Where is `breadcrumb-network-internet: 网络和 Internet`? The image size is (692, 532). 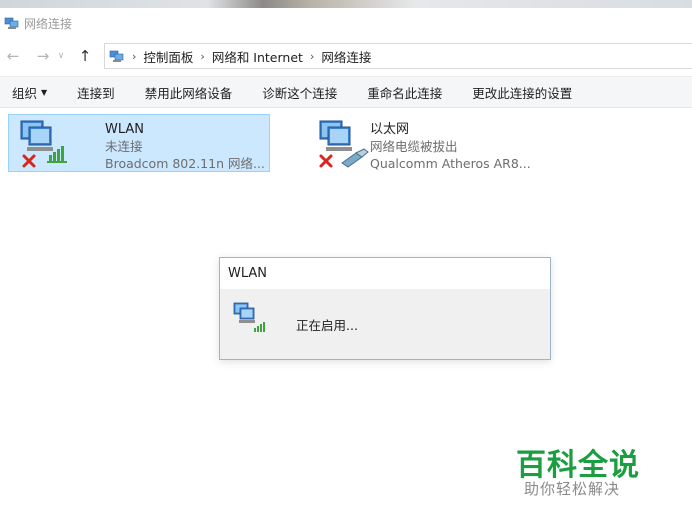
breadcrumb-network-internet: 网络和 Internet is located at coordinates (257, 56).